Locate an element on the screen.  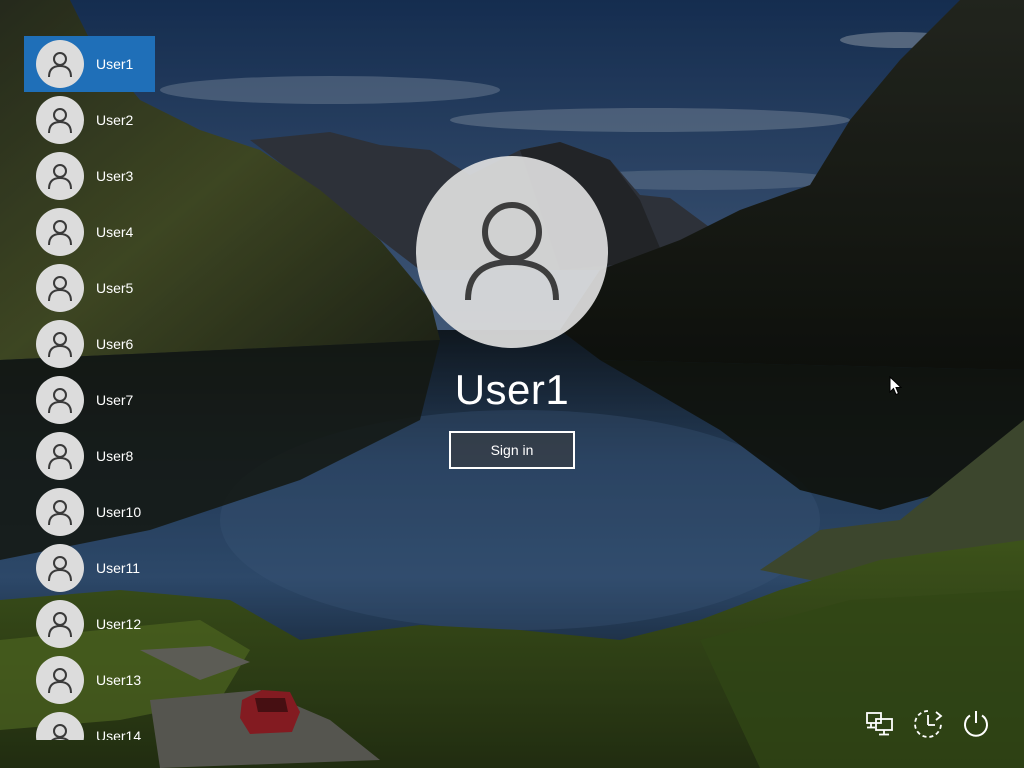
user-name-label: User1 is located at coordinates (115, 64).